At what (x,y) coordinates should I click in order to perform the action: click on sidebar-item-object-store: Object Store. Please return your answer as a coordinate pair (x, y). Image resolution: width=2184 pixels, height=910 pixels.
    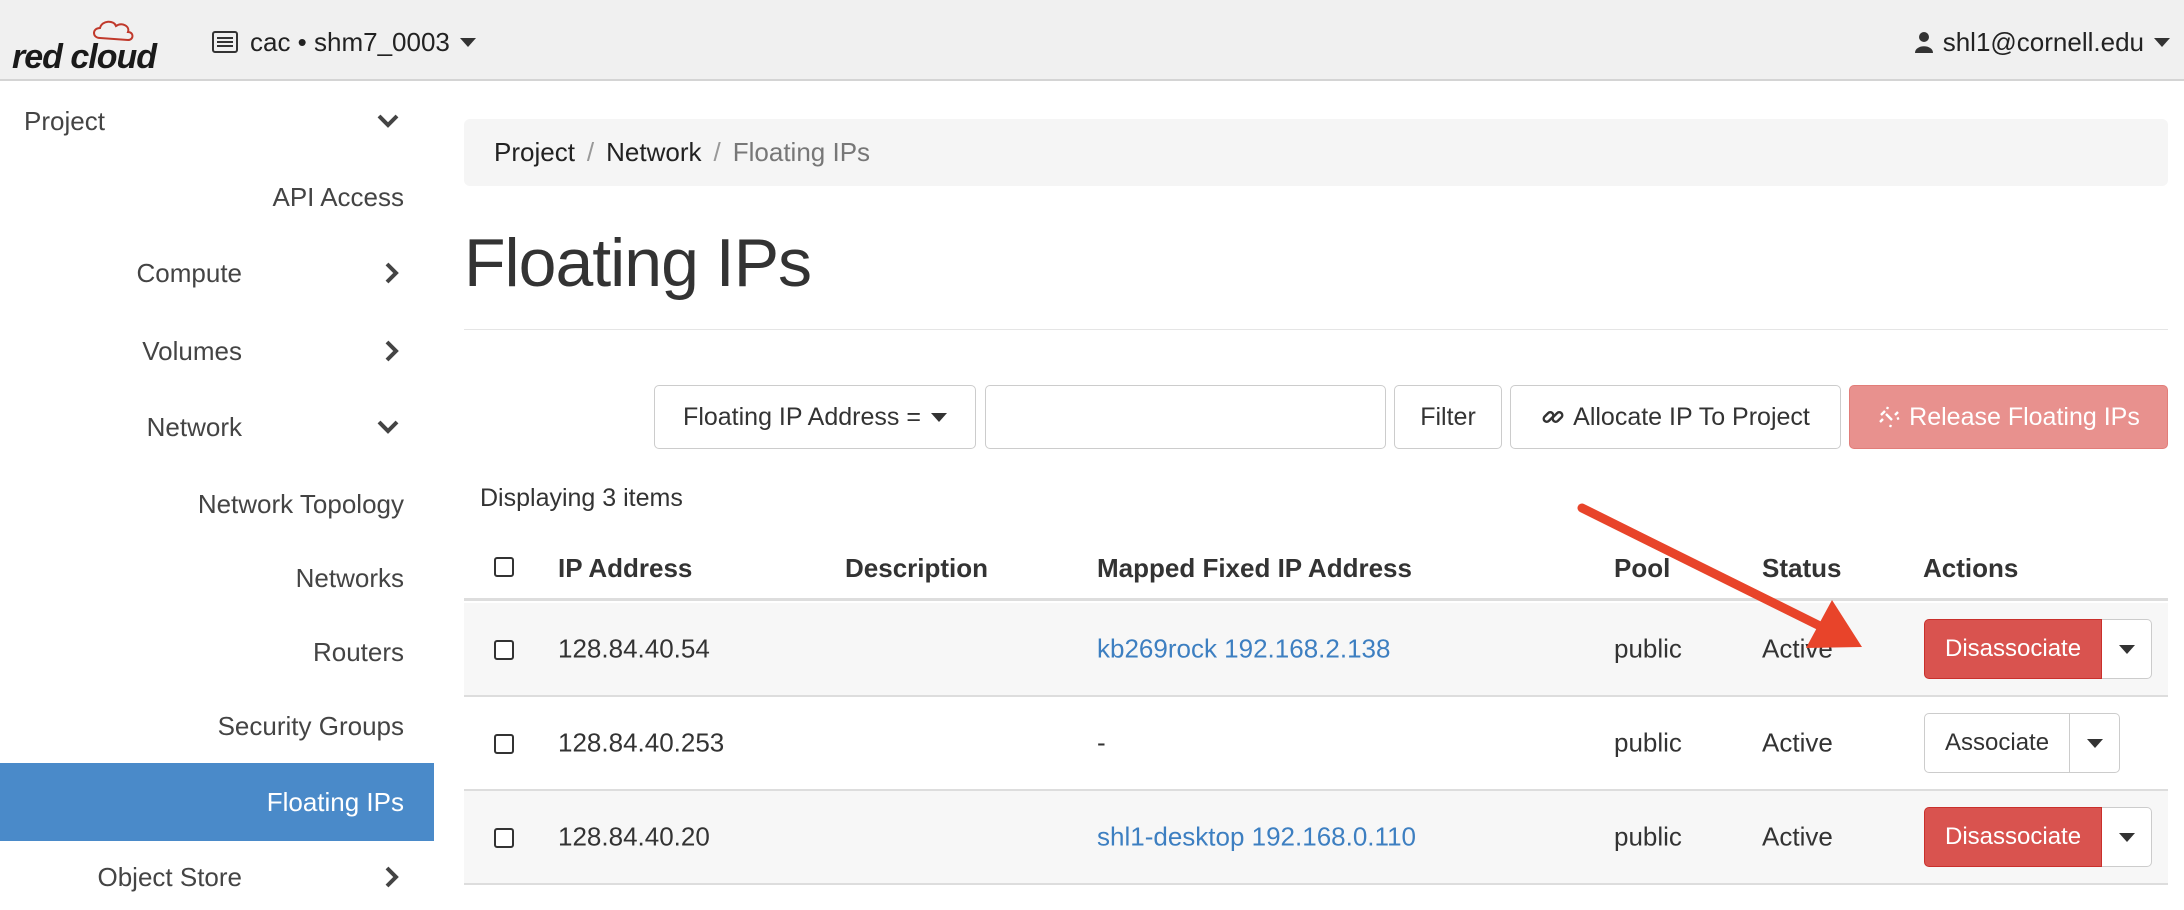
    Looking at the image, I should click on (217, 877).